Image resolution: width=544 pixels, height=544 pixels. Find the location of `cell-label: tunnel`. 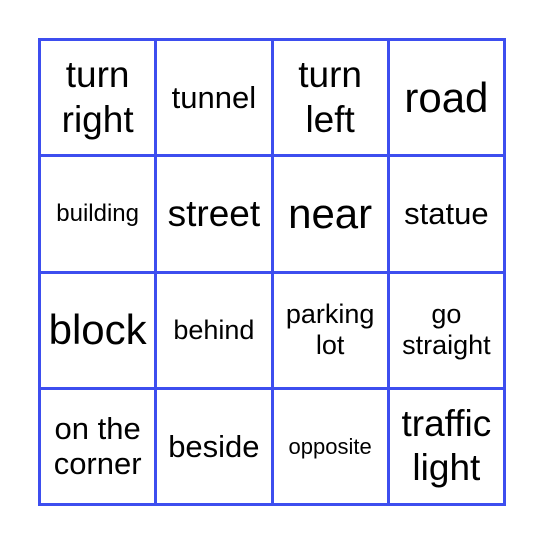

cell-label: tunnel is located at coordinates (214, 97).